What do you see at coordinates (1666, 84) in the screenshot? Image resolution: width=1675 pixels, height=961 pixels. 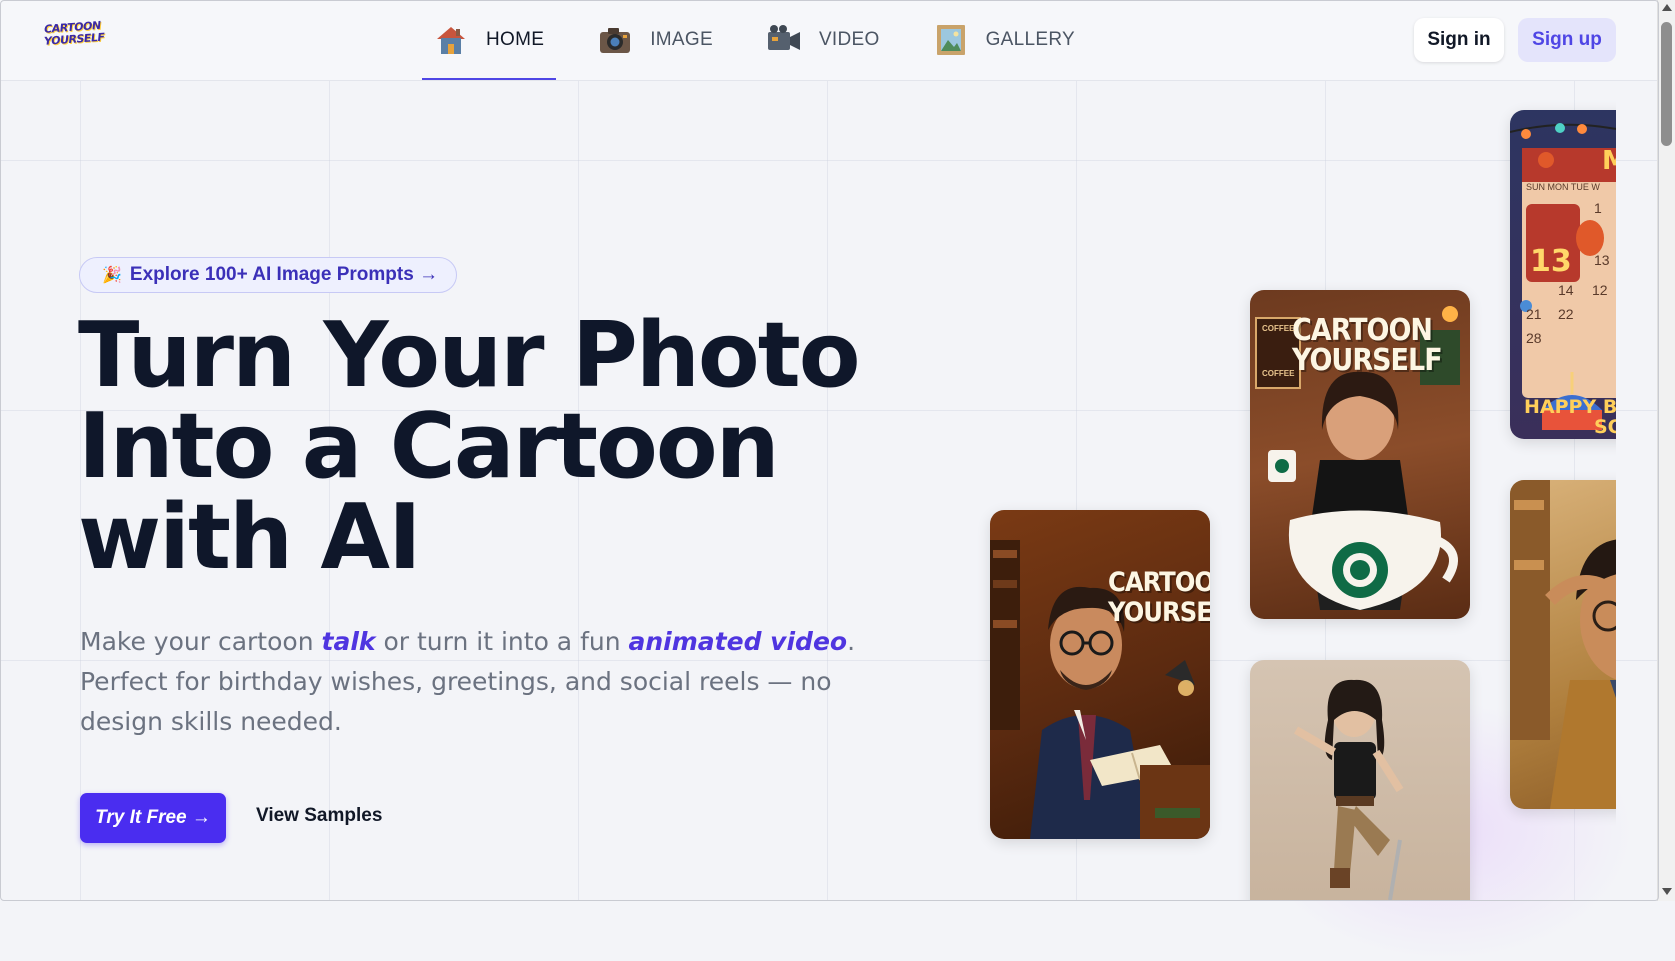 I see `scroll-thumb` at bounding box center [1666, 84].